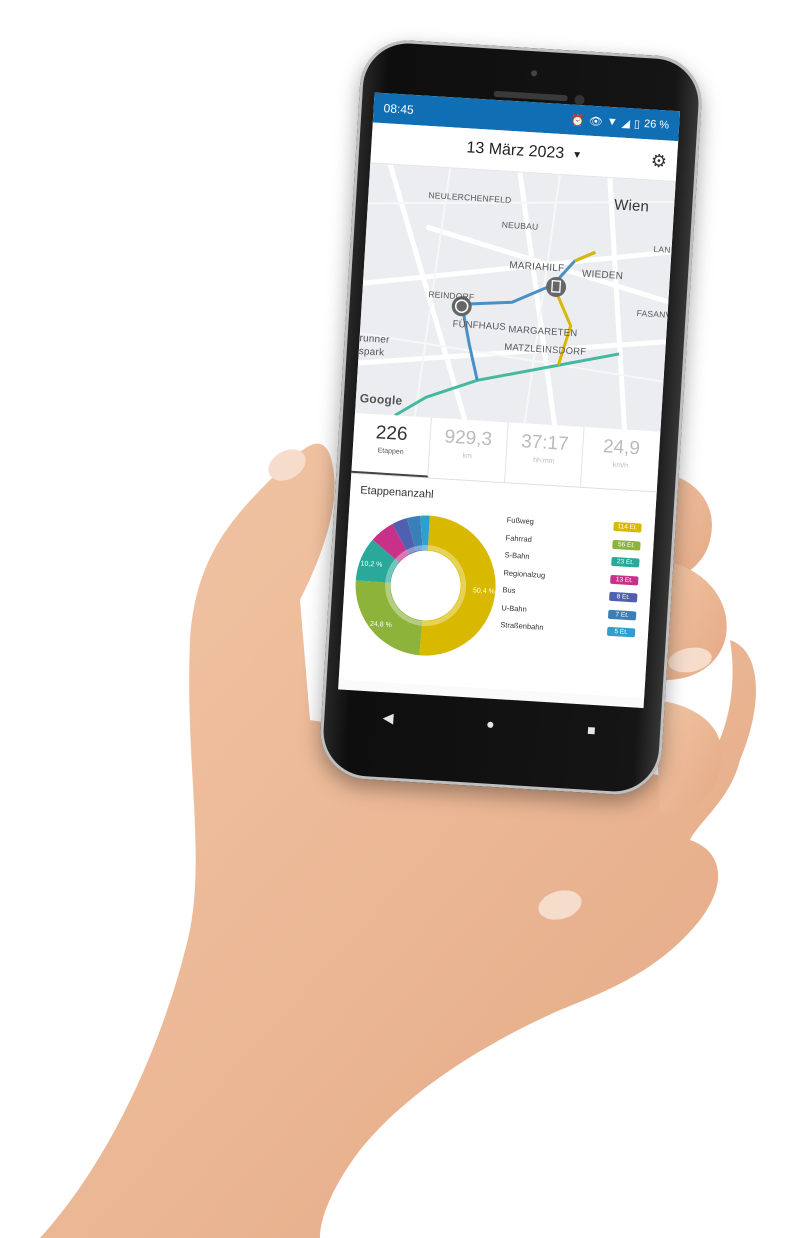 The height and width of the screenshot is (1238, 792). What do you see at coordinates (545, 443) in the screenshot?
I see `stat-value: 37:17` at bounding box center [545, 443].